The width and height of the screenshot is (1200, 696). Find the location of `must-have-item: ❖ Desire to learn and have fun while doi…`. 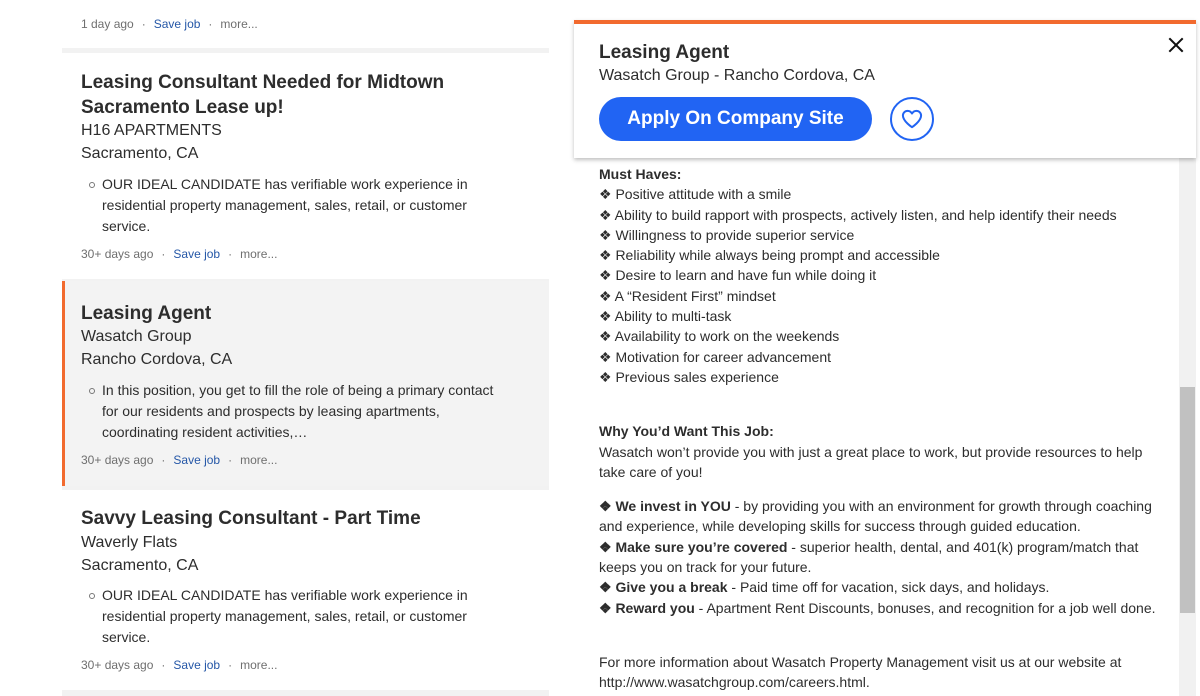

must-have-item: ❖ Desire to learn and have fun while doi… is located at coordinates (738, 275).